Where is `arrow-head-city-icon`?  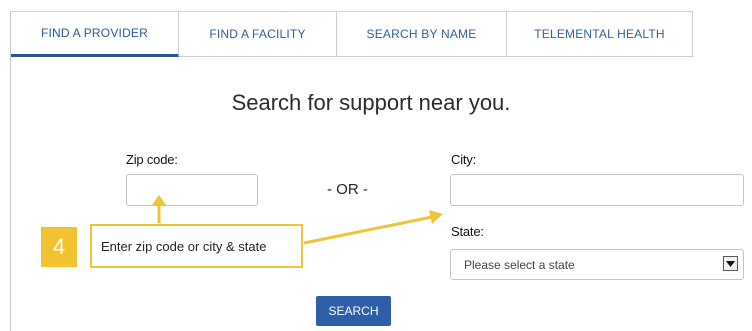
arrow-head-city-icon is located at coordinates (436, 217).